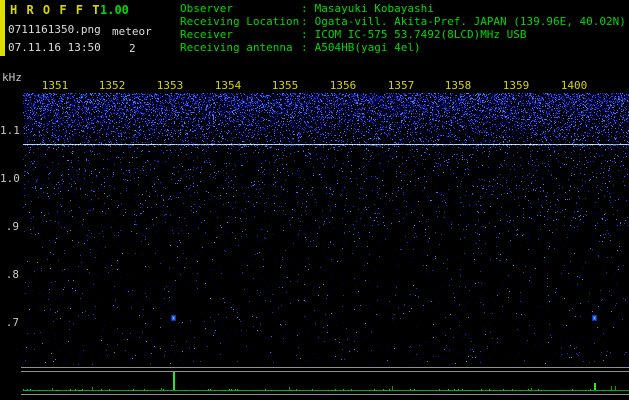 This screenshot has width=629, height=400. What do you see at coordinates (206, 34) in the screenshot?
I see `info-label: Receiver` at bounding box center [206, 34].